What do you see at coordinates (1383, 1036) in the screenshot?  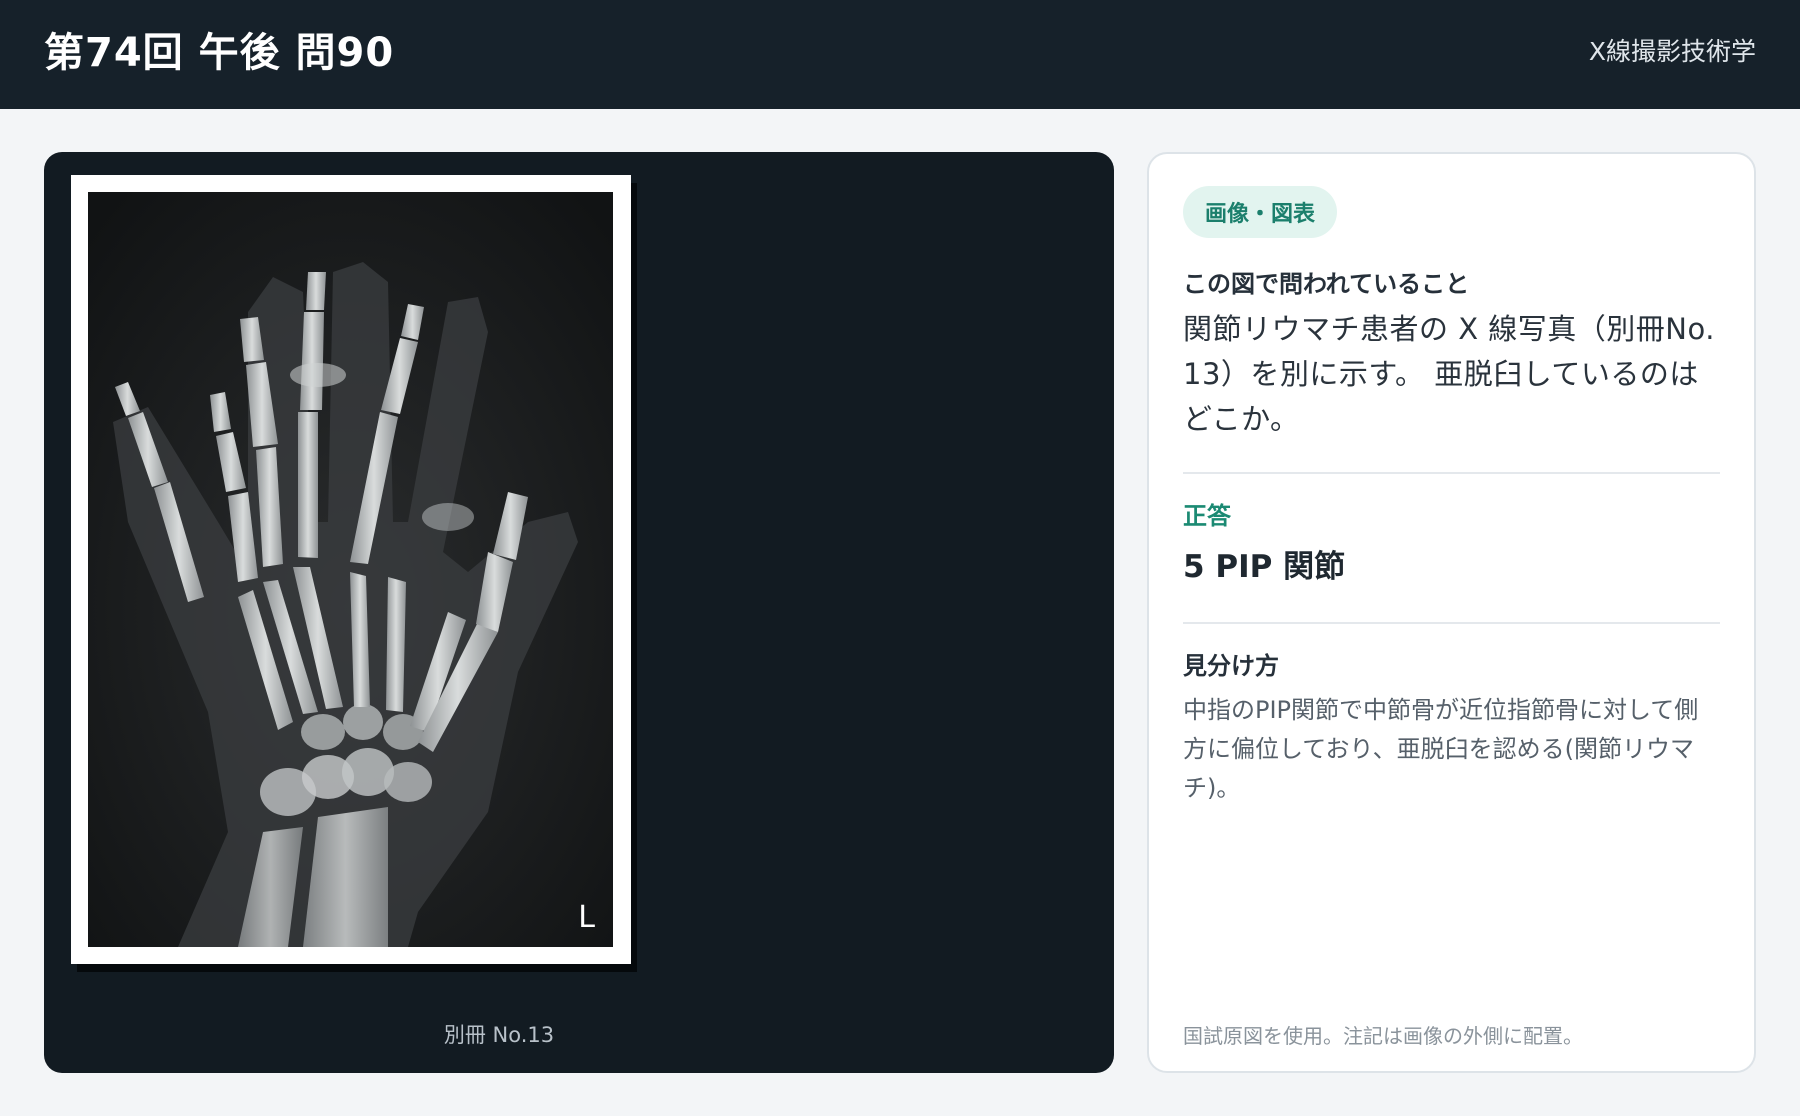 I see `source-note: 国試原図を使用。注記は画像の外側に配置。` at bounding box center [1383, 1036].